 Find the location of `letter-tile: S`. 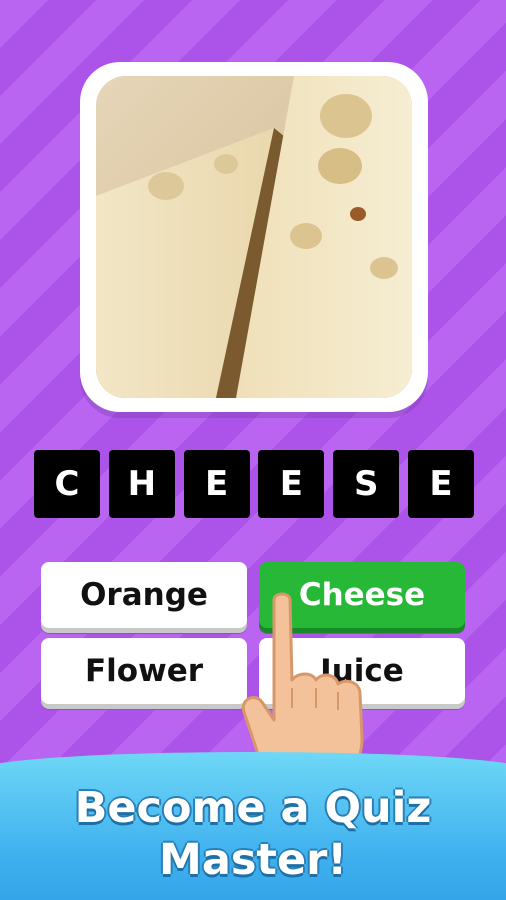

letter-tile: S is located at coordinates (366, 484).